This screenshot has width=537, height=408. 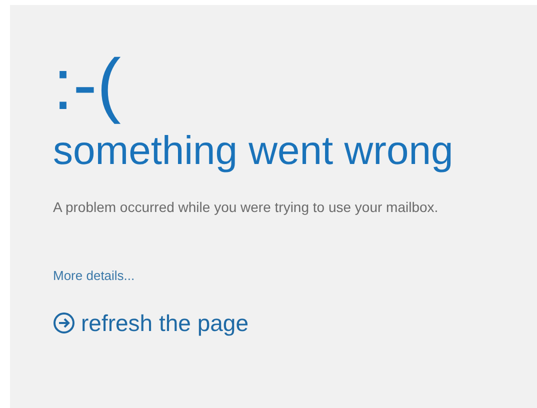 I want to click on arrow-circle-icon, so click(x=64, y=323).